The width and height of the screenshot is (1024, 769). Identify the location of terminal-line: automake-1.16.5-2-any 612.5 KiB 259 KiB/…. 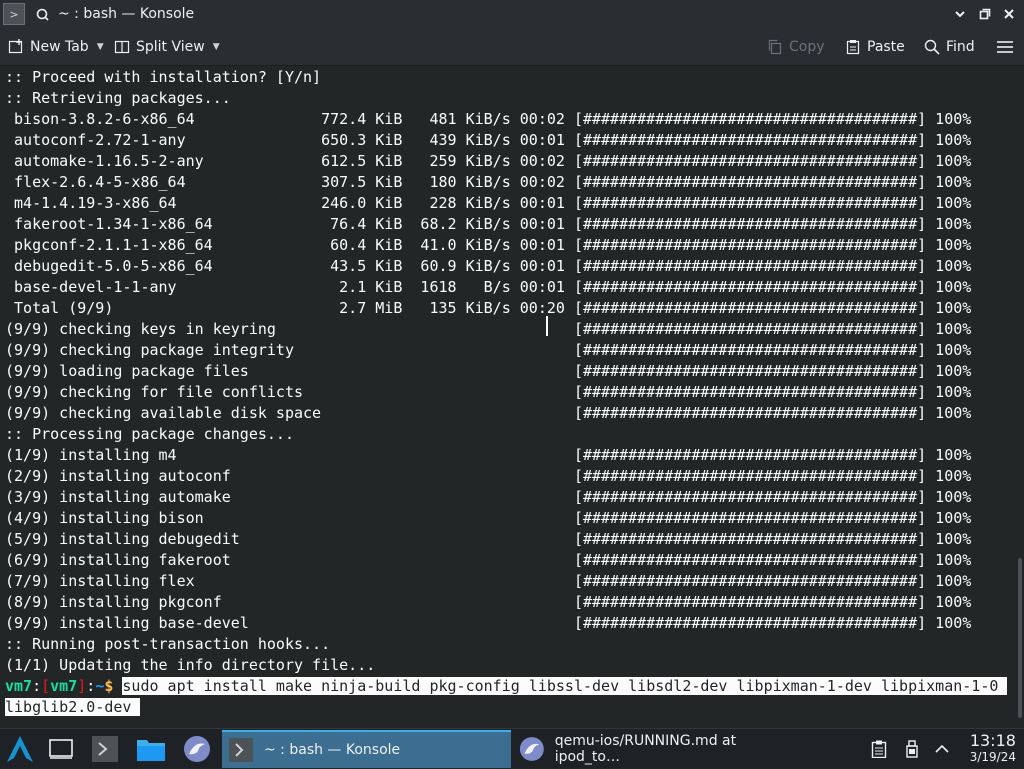
(488, 161).